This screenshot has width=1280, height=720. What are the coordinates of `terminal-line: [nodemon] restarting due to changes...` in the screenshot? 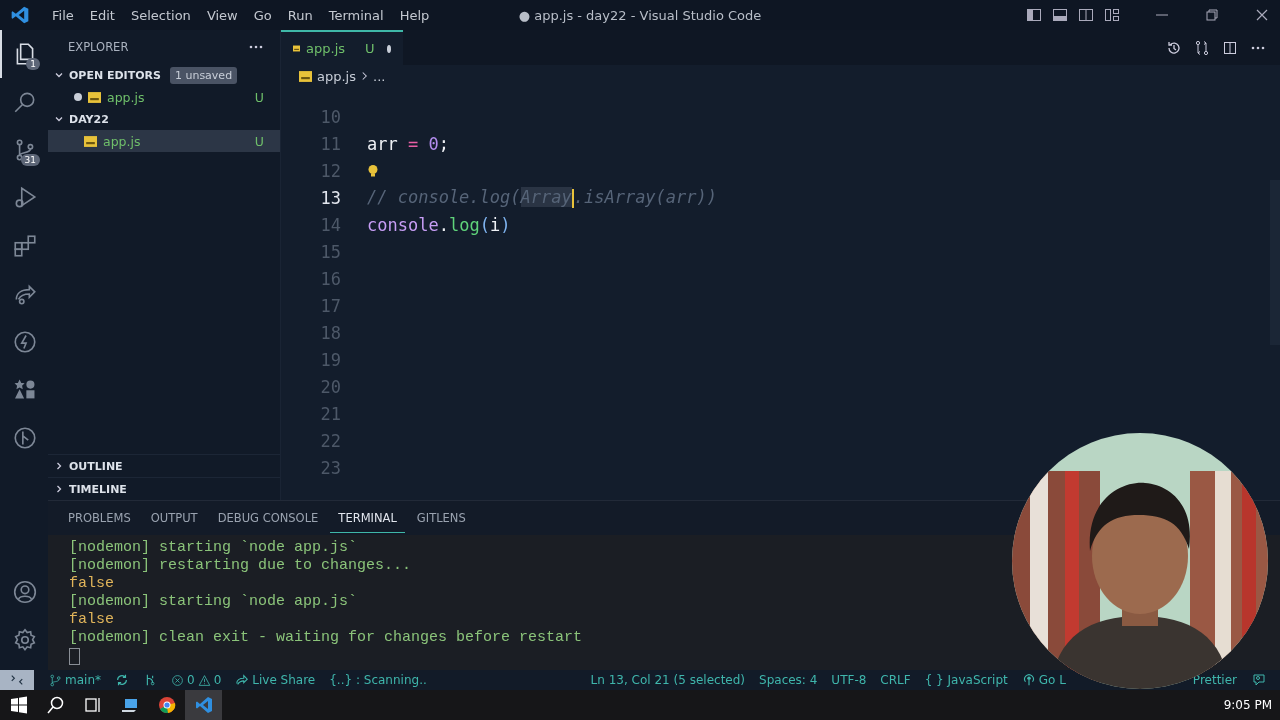 It's located at (241, 566).